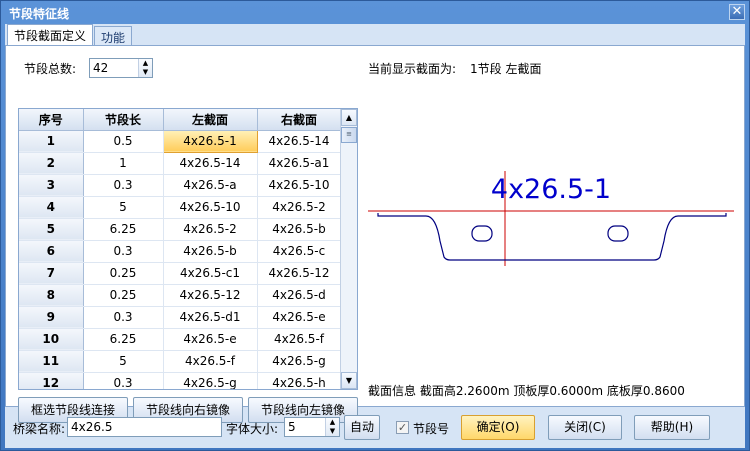 The image size is (750, 451). I want to click on segment-length-cell: 1, so click(123, 163).